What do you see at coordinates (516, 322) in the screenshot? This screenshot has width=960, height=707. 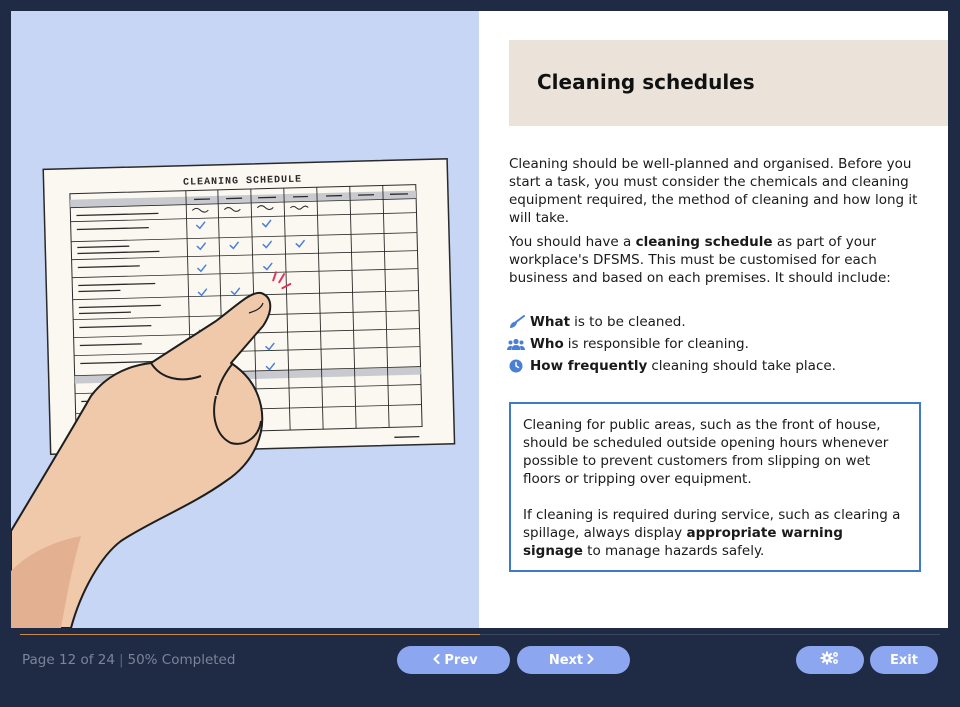 I see `broom-icon` at bounding box center [516, 322].